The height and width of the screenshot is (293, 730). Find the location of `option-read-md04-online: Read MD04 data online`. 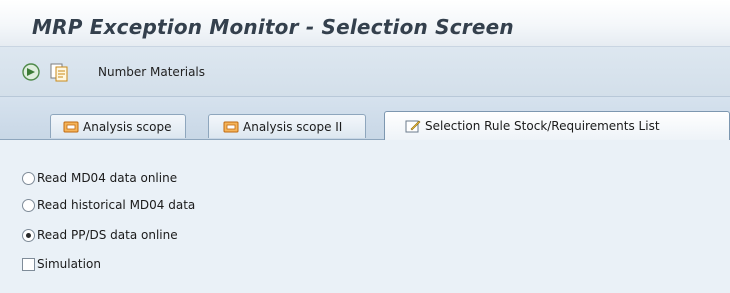

option-read-md04-online: Read MD04 data online is located at coordinates (99, 178).